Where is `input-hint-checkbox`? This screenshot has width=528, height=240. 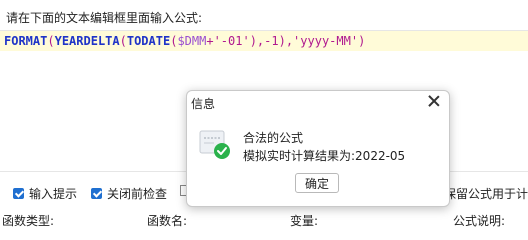
input-hint-checkbox is located at coordinates (18, 193).